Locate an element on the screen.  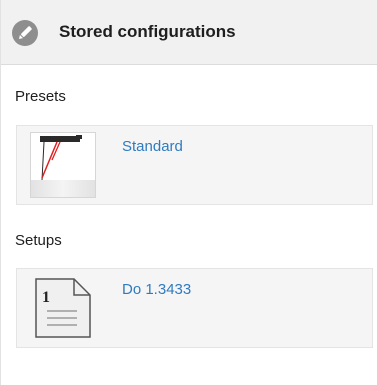
document-badge: 1 is located at coordinates (46, 297).